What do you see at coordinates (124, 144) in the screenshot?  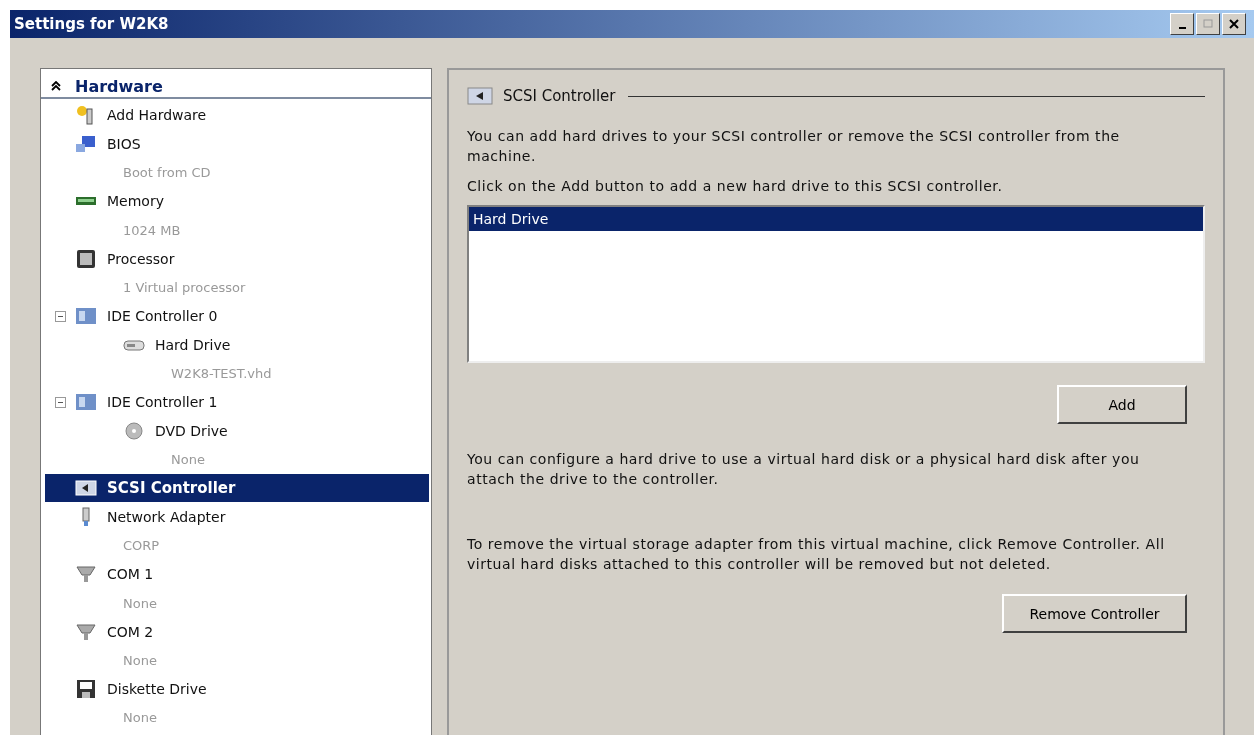 I see `item-label: BIOS` at bounding box center [124, 144].